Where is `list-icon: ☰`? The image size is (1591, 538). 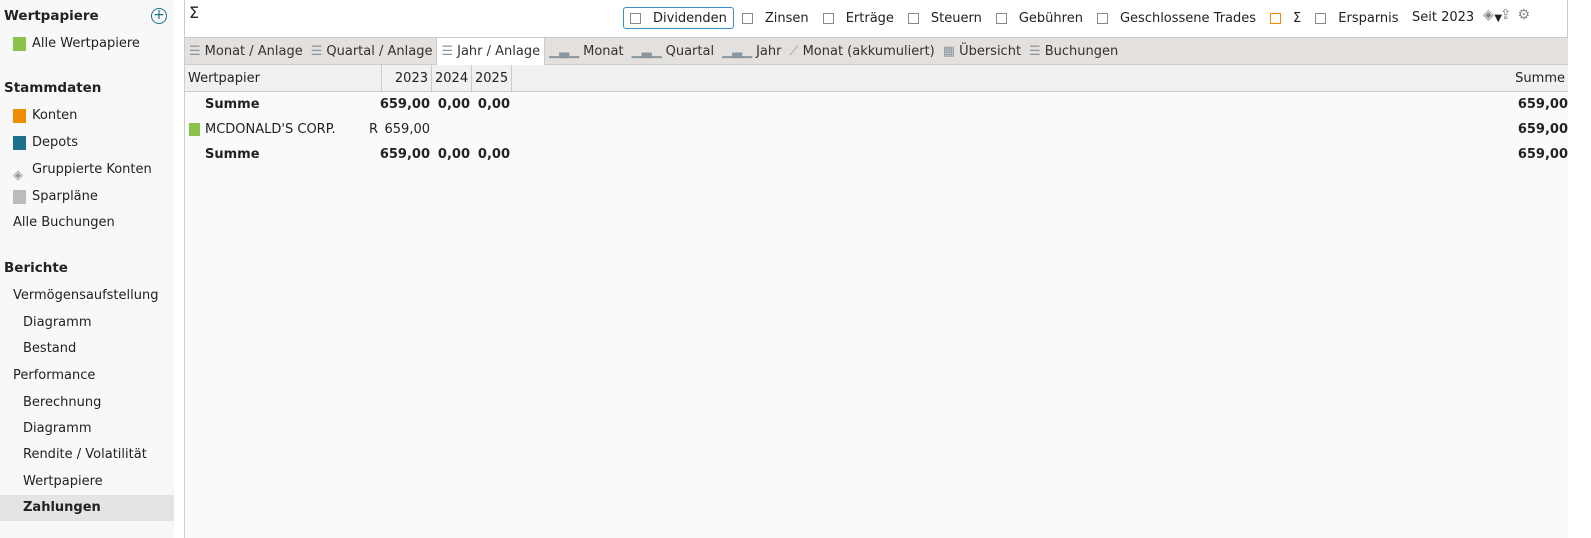
list-icon: ☰ is located at coordinates (447, 51).